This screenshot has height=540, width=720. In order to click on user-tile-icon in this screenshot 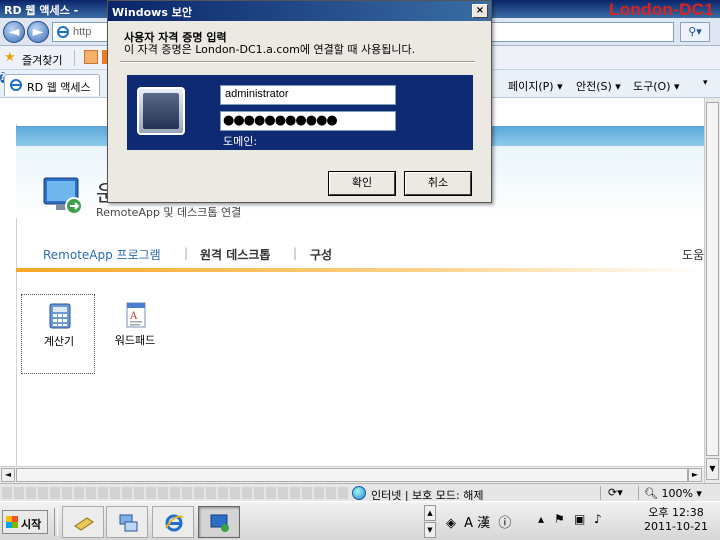, I will do `click(161, 111)`.